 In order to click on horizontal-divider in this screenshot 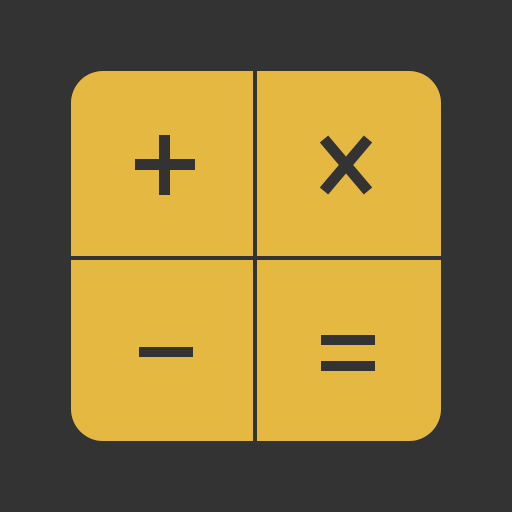, I will do `click(256, 258)`.